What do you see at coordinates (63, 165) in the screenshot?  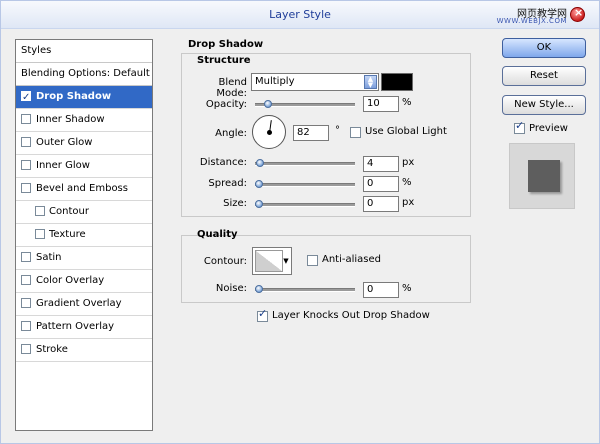 I see `style-item-label: Inner Glow` at bounding box center [63, 165].